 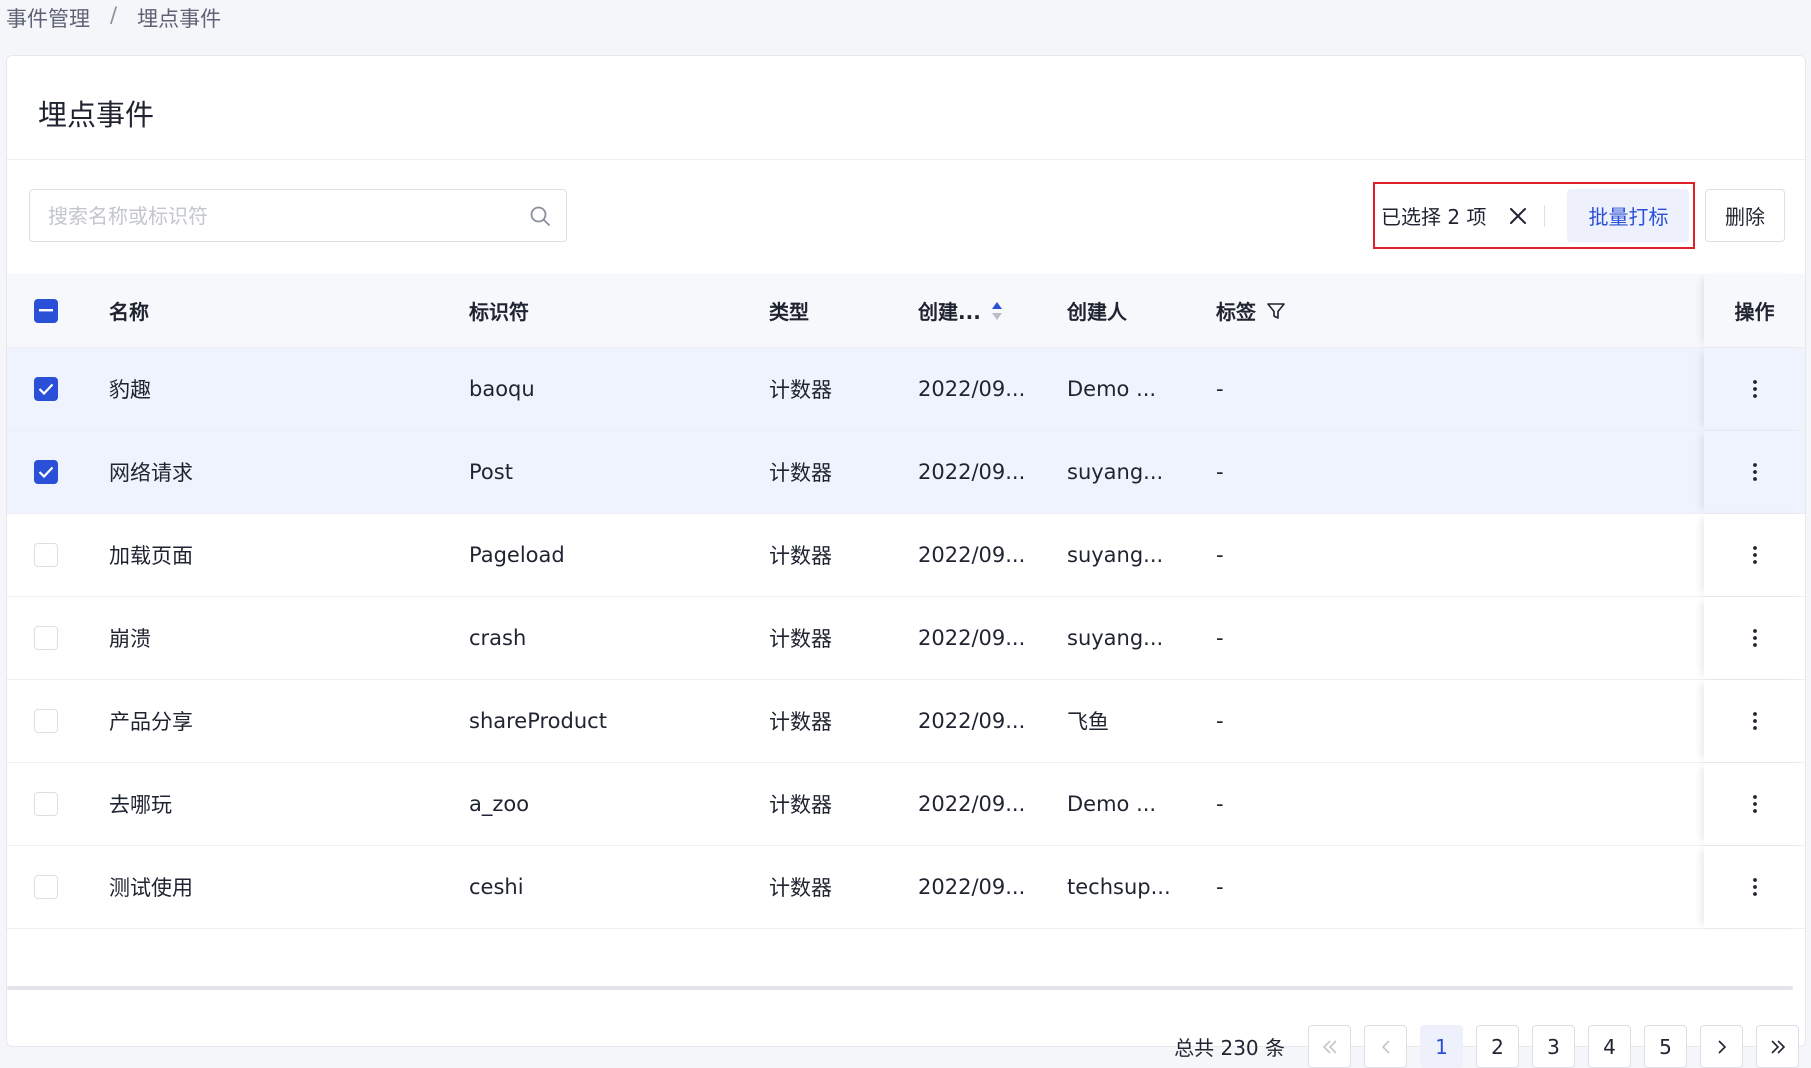 I want to click on page-button: 5, so click(x=1665, y=1046).